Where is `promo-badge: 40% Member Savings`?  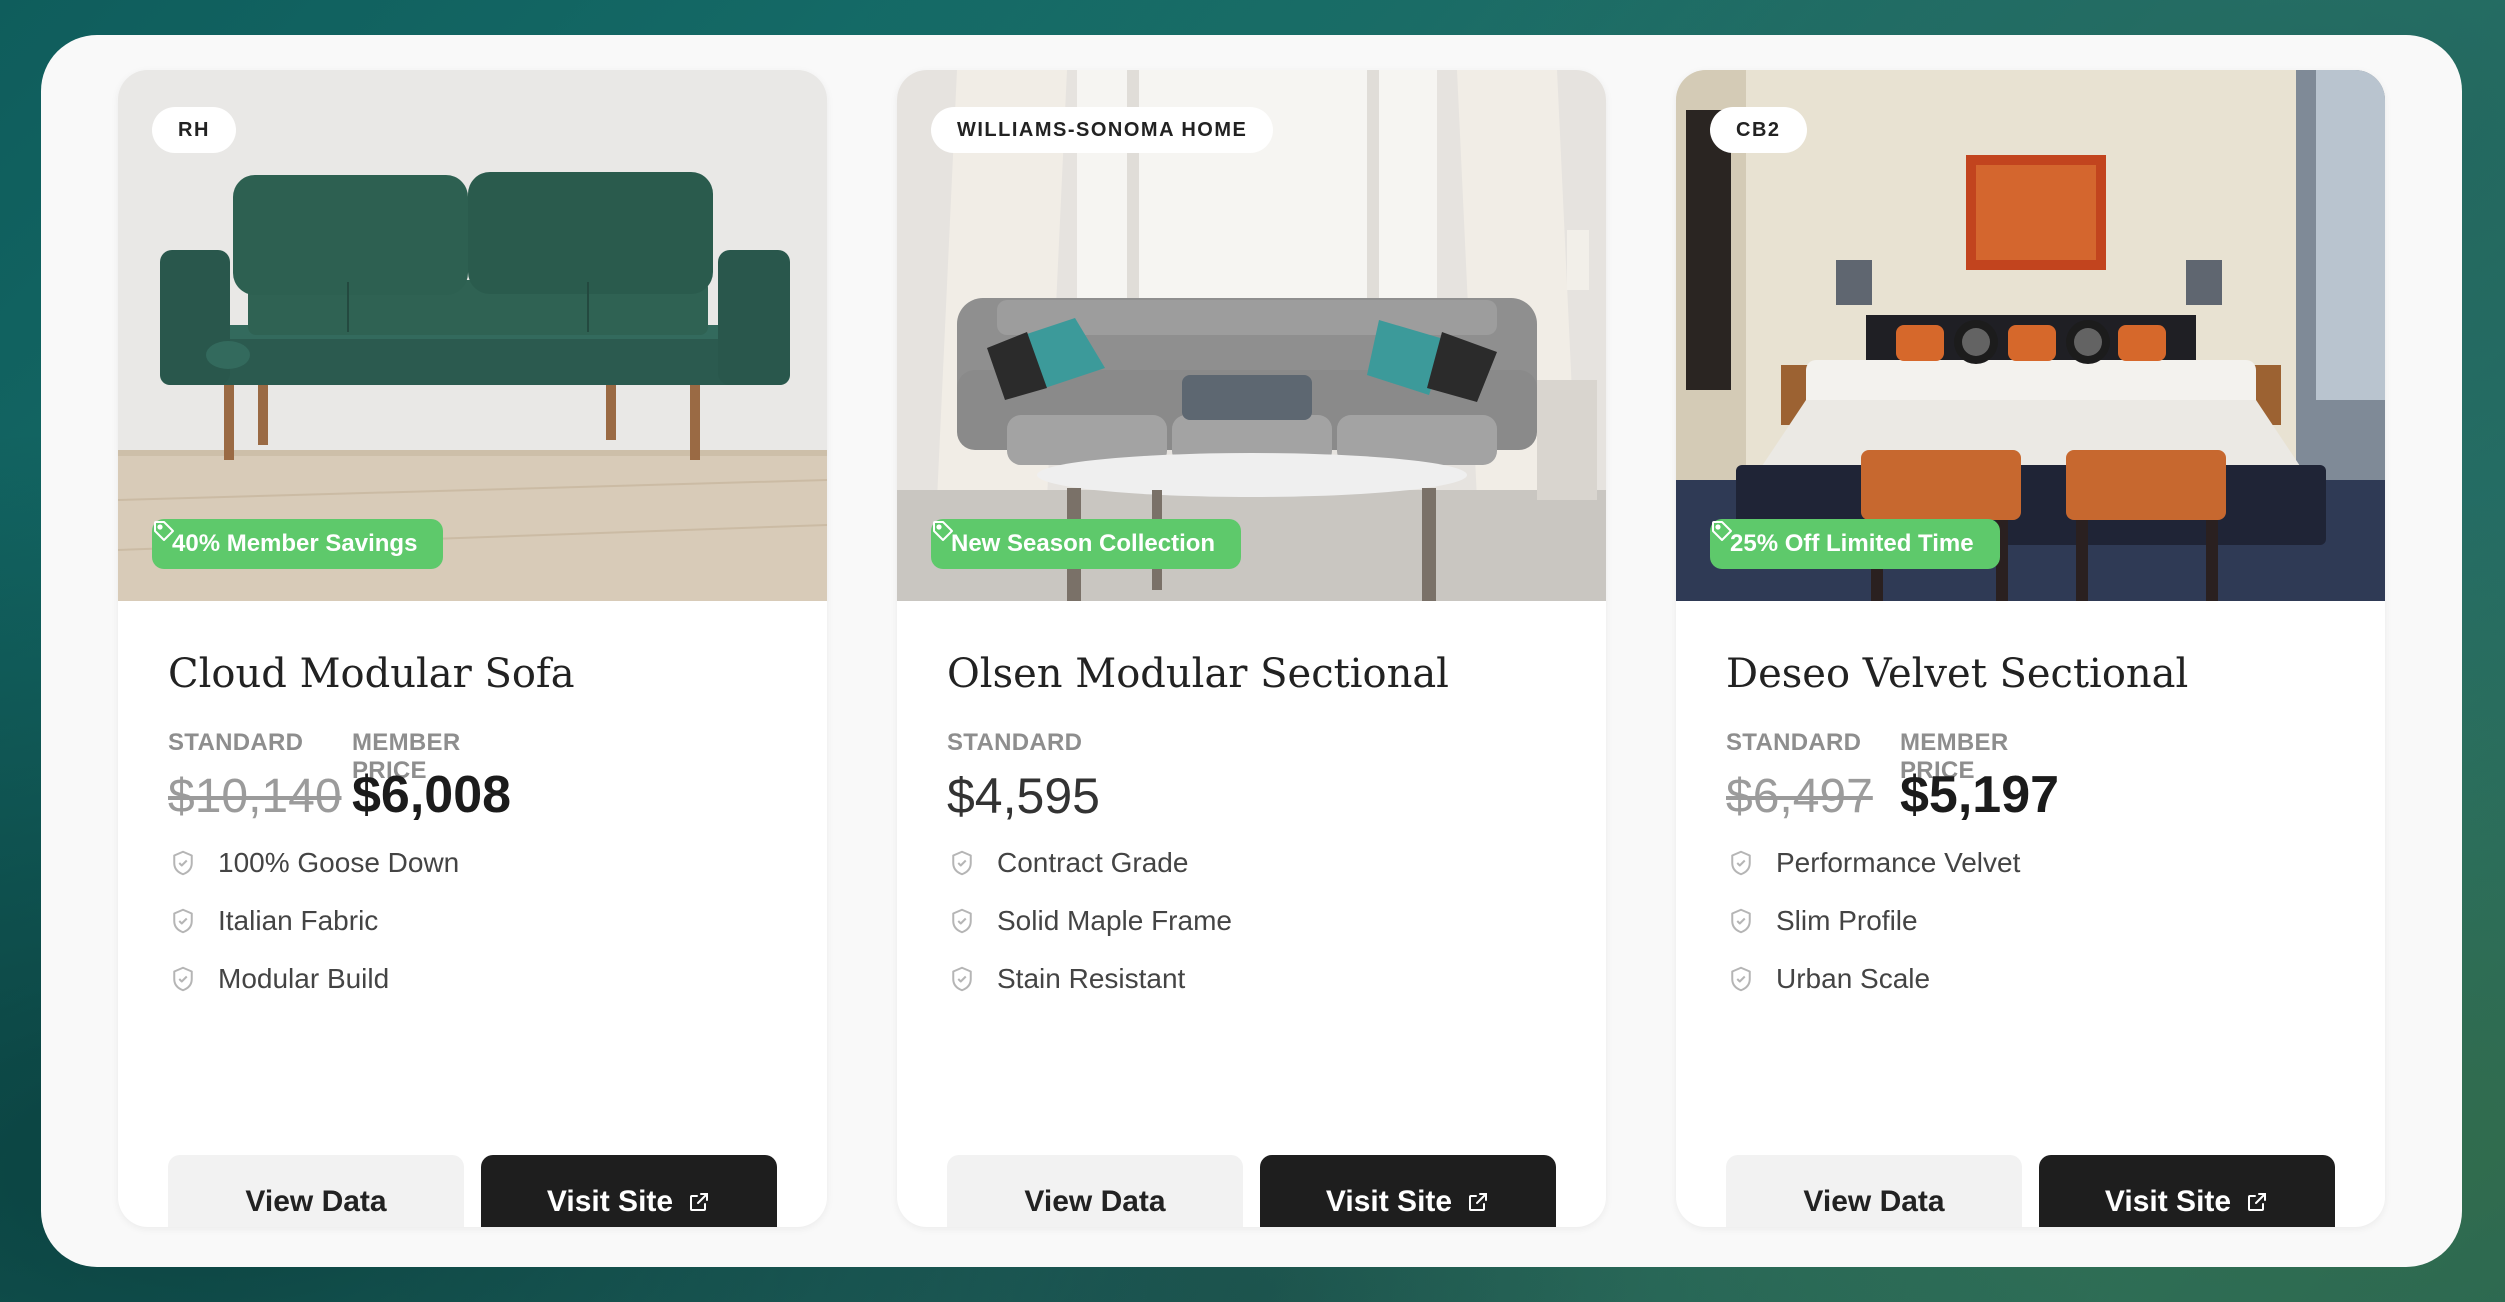
promo-badge: 40% Member Savings is located at coordinates (298, 544).